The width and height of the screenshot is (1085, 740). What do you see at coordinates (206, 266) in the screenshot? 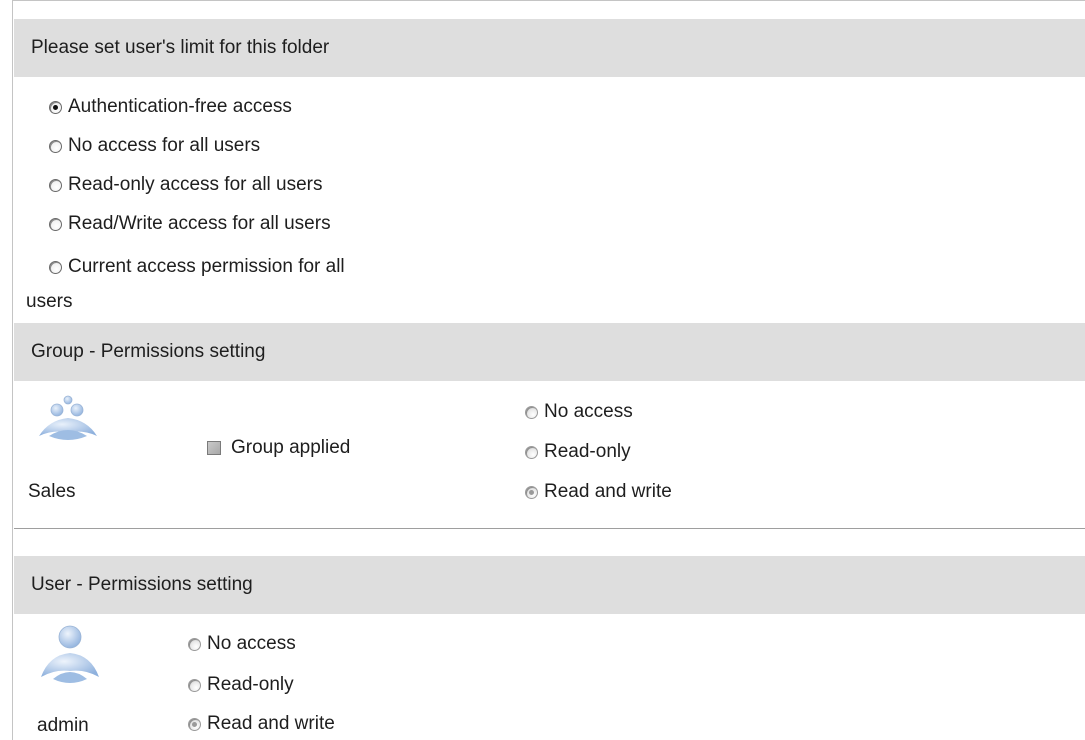
I see `radio-label-line1: Current access permission for all` at bounding box center [206, 266].